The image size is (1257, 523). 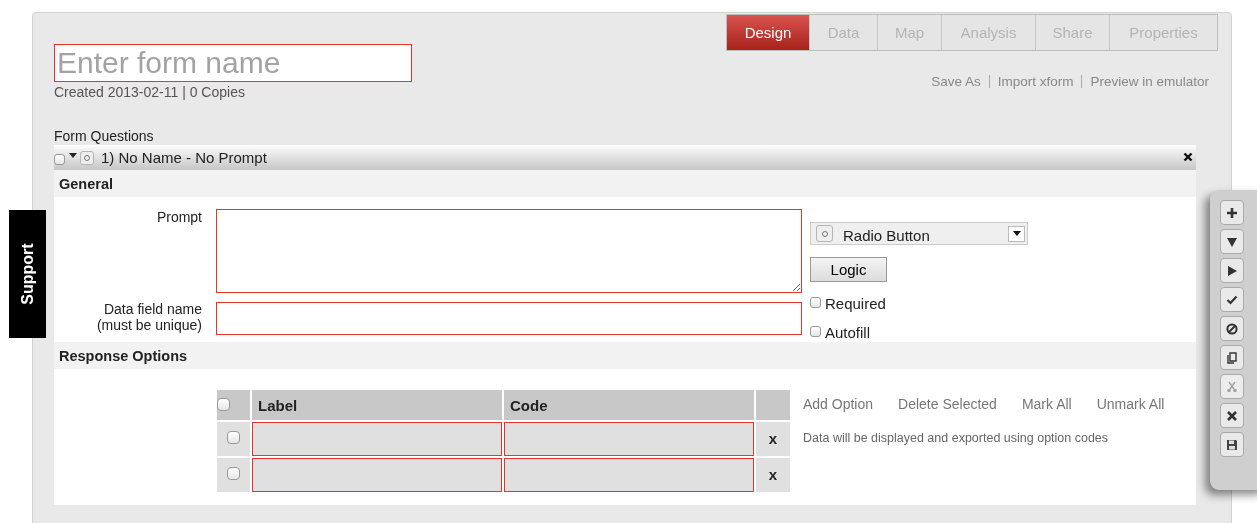 I want to click on triangle-down-button, so click(x=1232, y=241).